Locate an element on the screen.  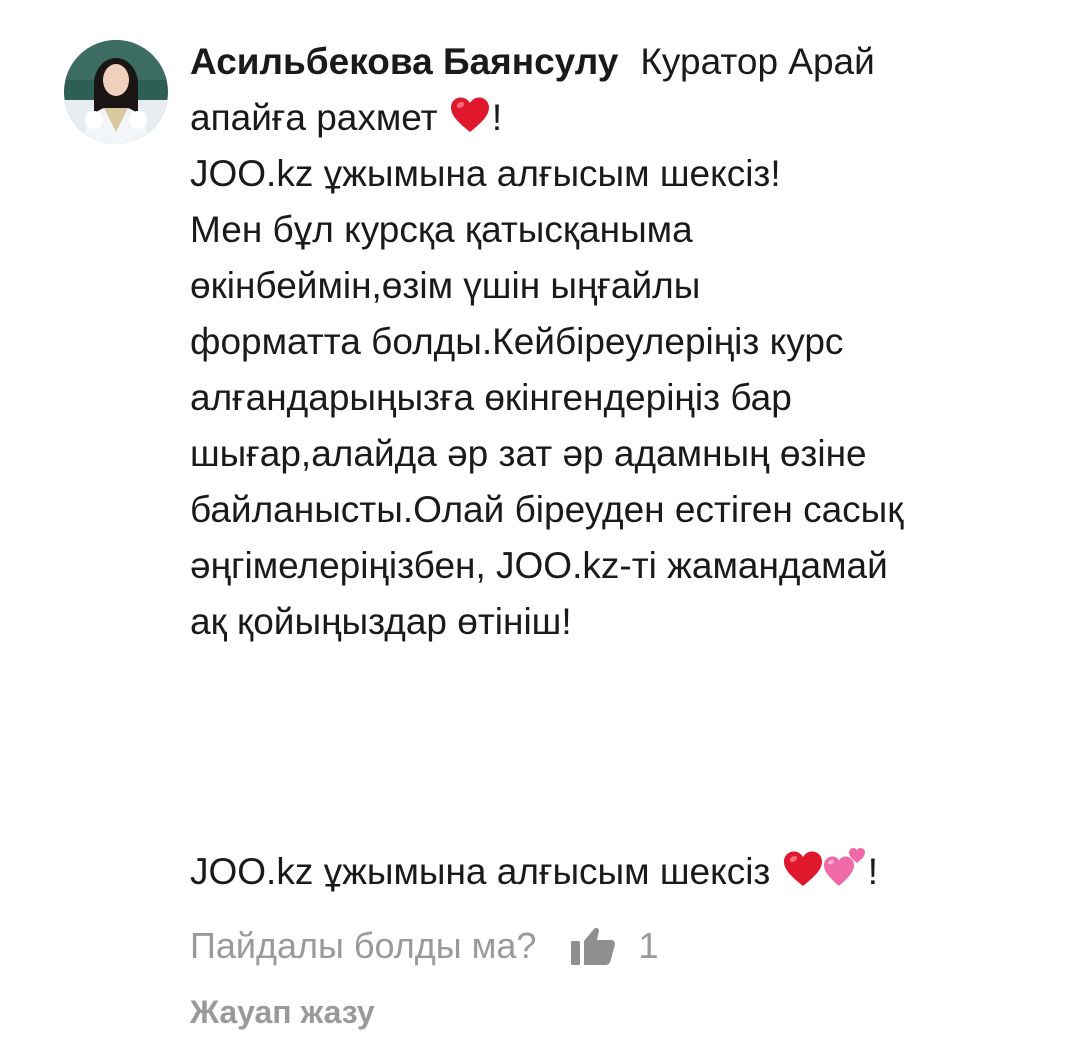
avatar-photo is located at coordinates (116, 92).